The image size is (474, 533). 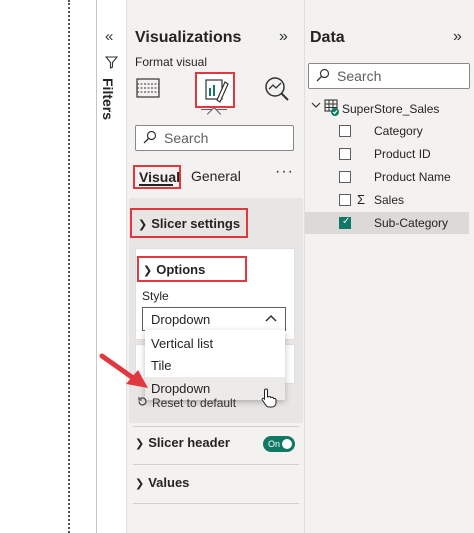 What do you see at coordinates (171, 62) in the screenshot?
I see `format-visual-label: Format visual` at bounding box center [171, 62].